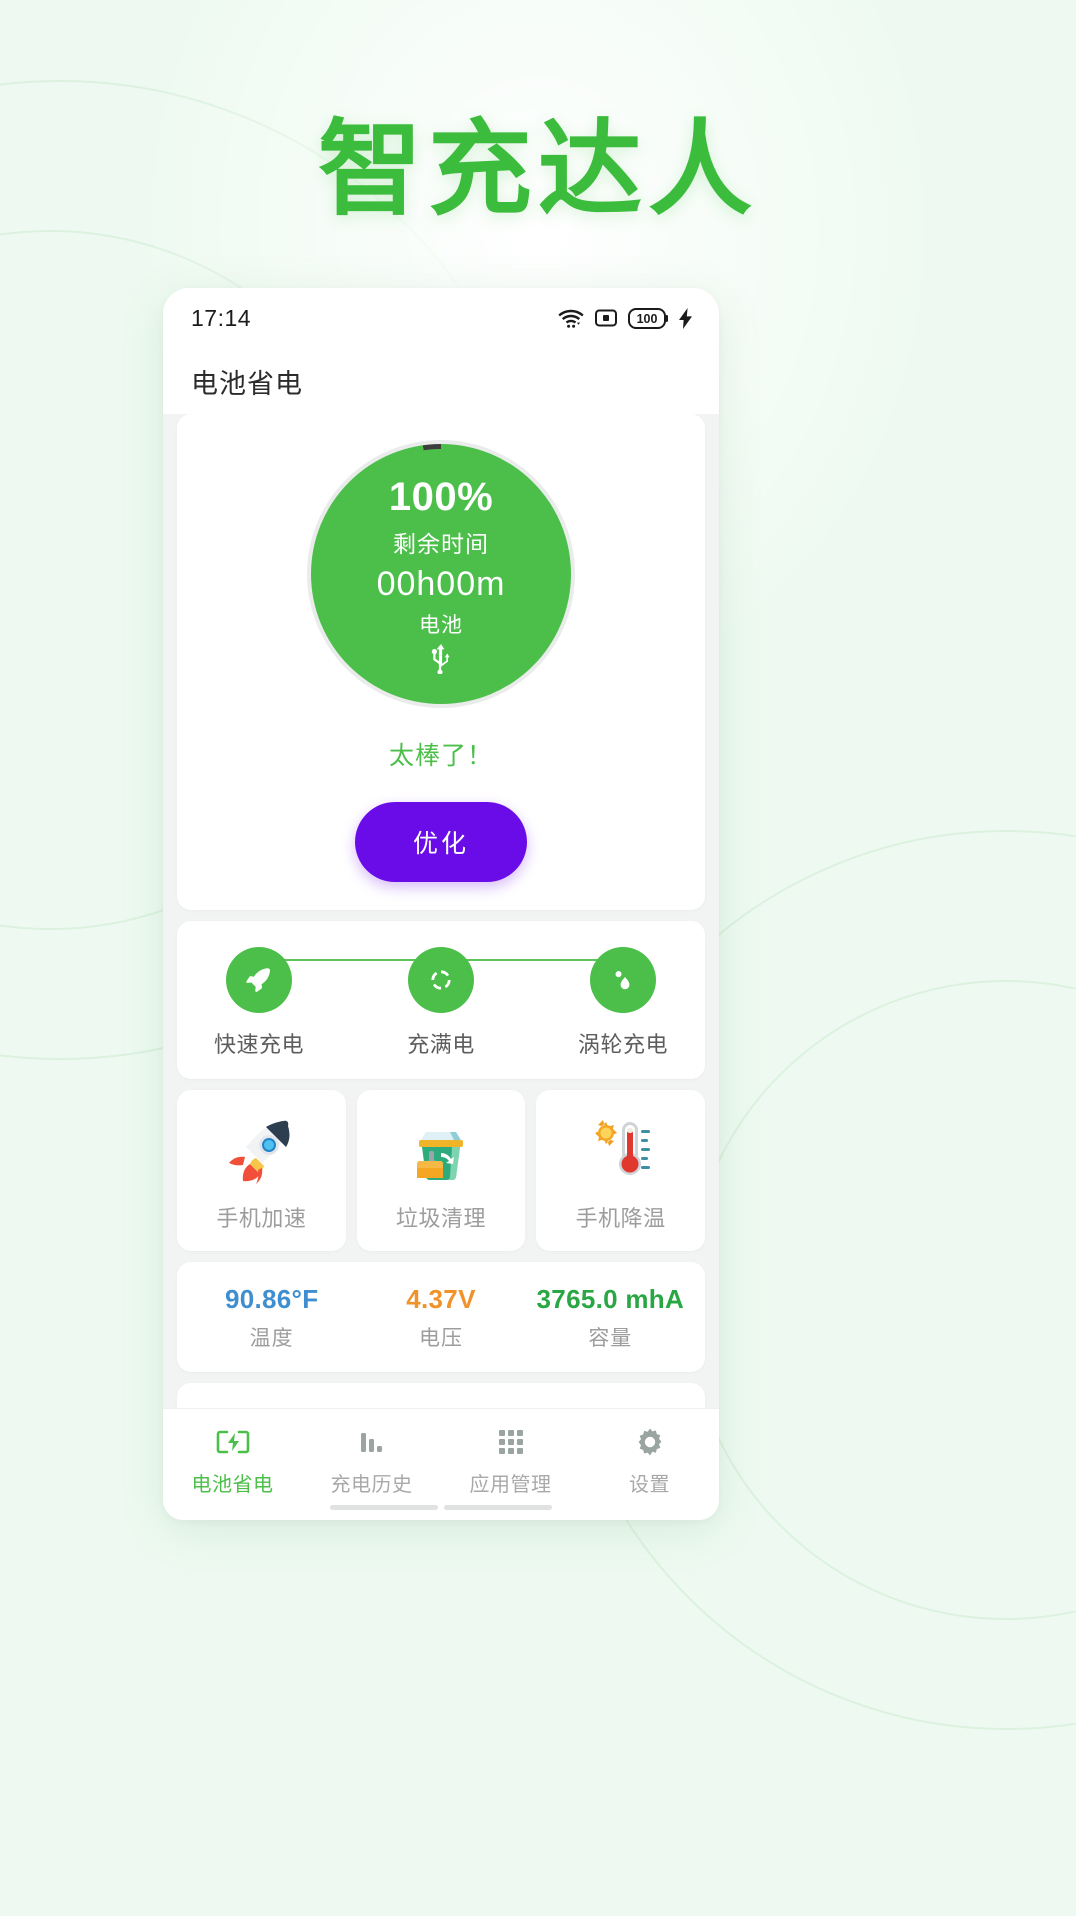 The height and width of the screenshot is (1916, 1076). I want to click on bottom-navigation: 电池省电 充电历史 应用管理 设置, so click(441, 1464).